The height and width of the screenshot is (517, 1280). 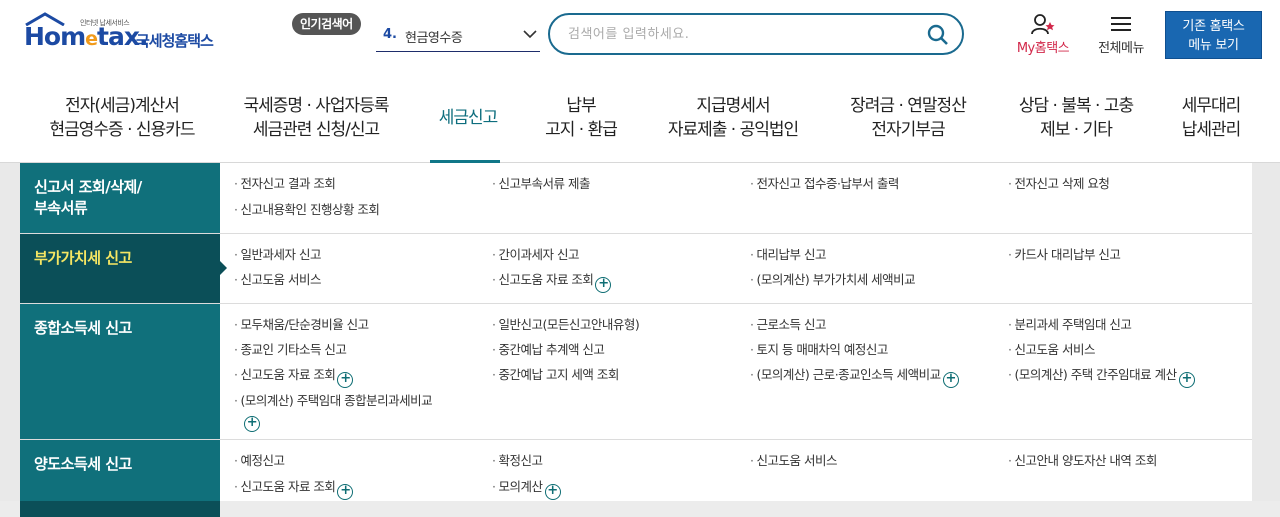 I want to click on submenu-link: · 신고내용확인 진행상황 조회, so click(x=307, y=210).